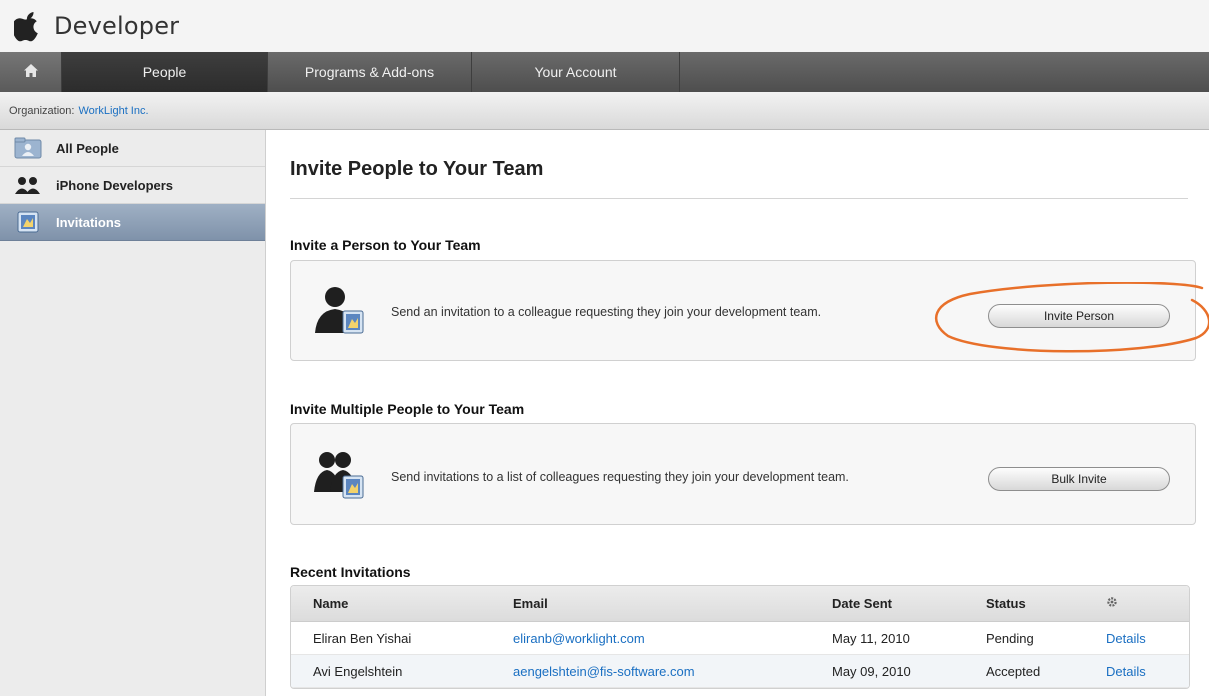 This screenshot has width=1209, height=696. What do you see at coordinates (1112, 603) in the screenshot?
I see `gear-icon` at bounding box center [1112, 603].